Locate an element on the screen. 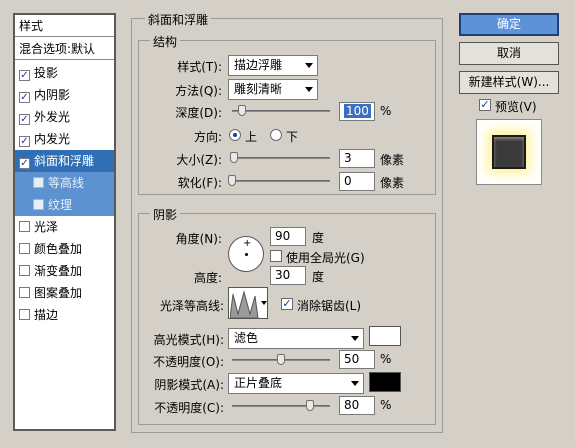 This screenshot has width=575, height=447. altitude-label: 高度: is located at coordinates (207, 278).